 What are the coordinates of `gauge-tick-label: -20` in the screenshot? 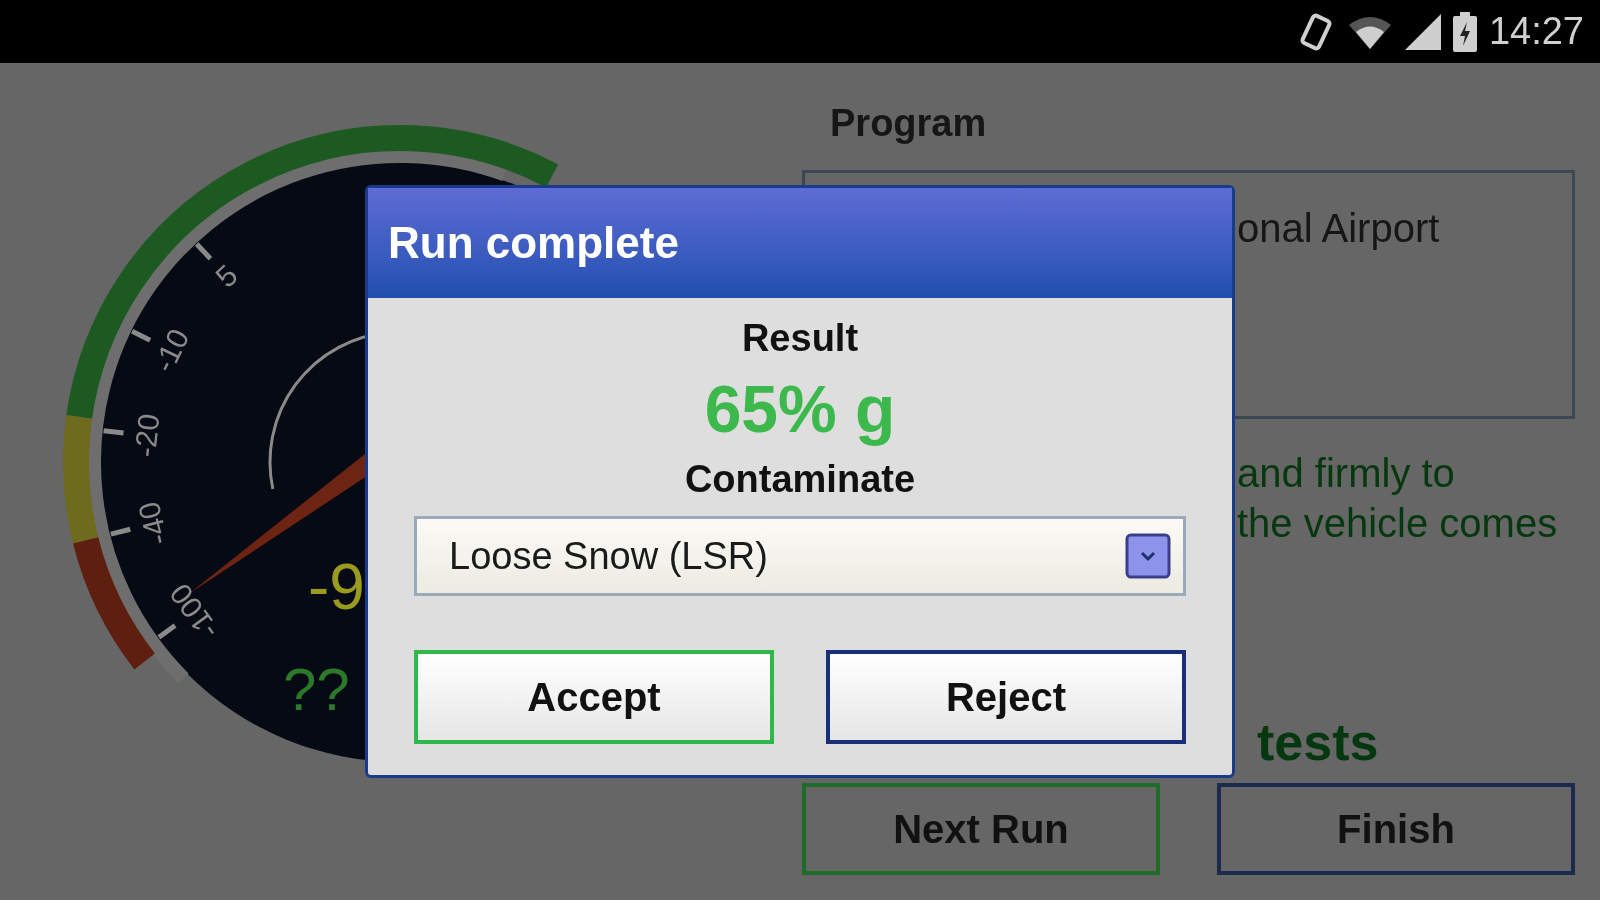 It's located at (147, 435).